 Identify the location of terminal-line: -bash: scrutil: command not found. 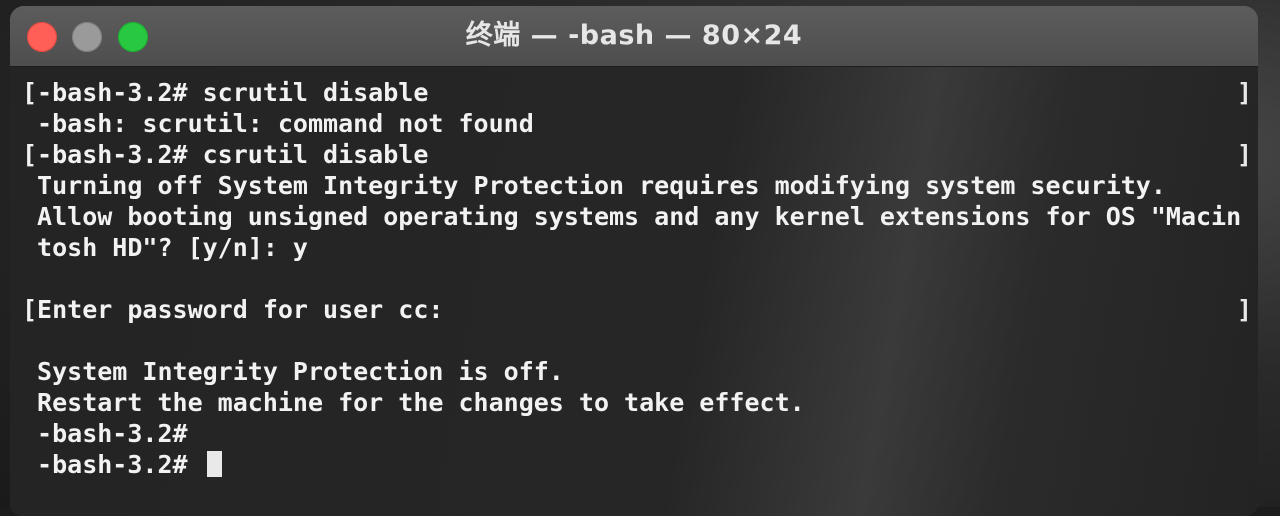
(278, 123).